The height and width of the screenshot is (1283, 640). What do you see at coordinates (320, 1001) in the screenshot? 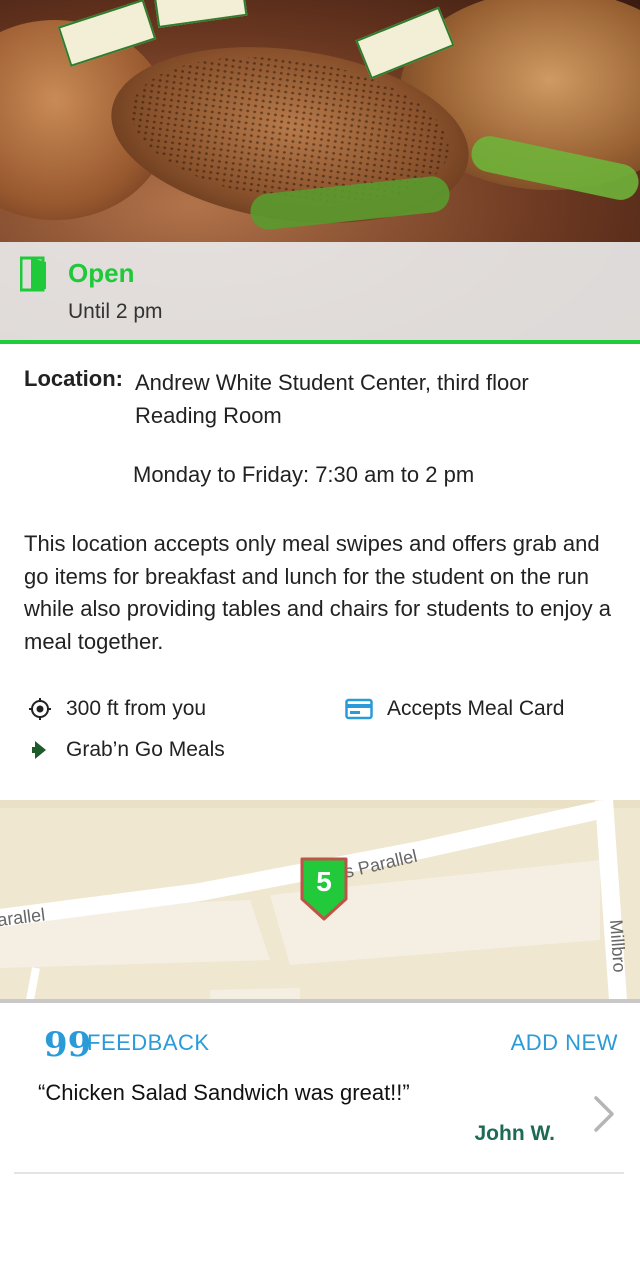
I see `map-divider` at bounding box center [320, 1001].